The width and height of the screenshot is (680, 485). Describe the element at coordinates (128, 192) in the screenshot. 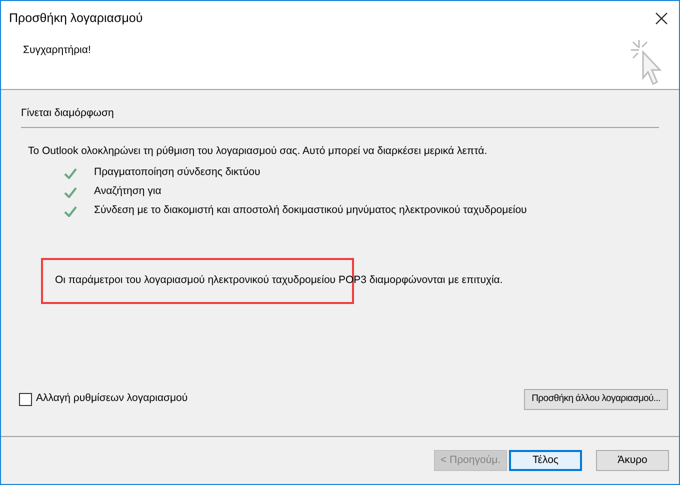

I see `step-label: Αναζήτηση για` at that location.